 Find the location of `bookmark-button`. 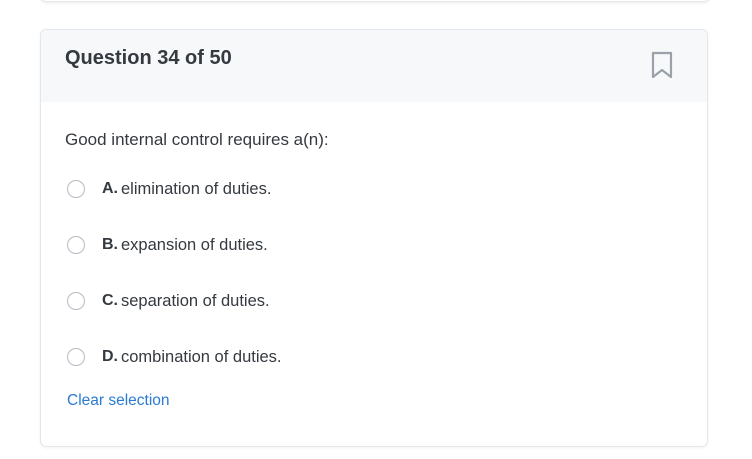

bookmark-button is located at coordinates (662, 65).